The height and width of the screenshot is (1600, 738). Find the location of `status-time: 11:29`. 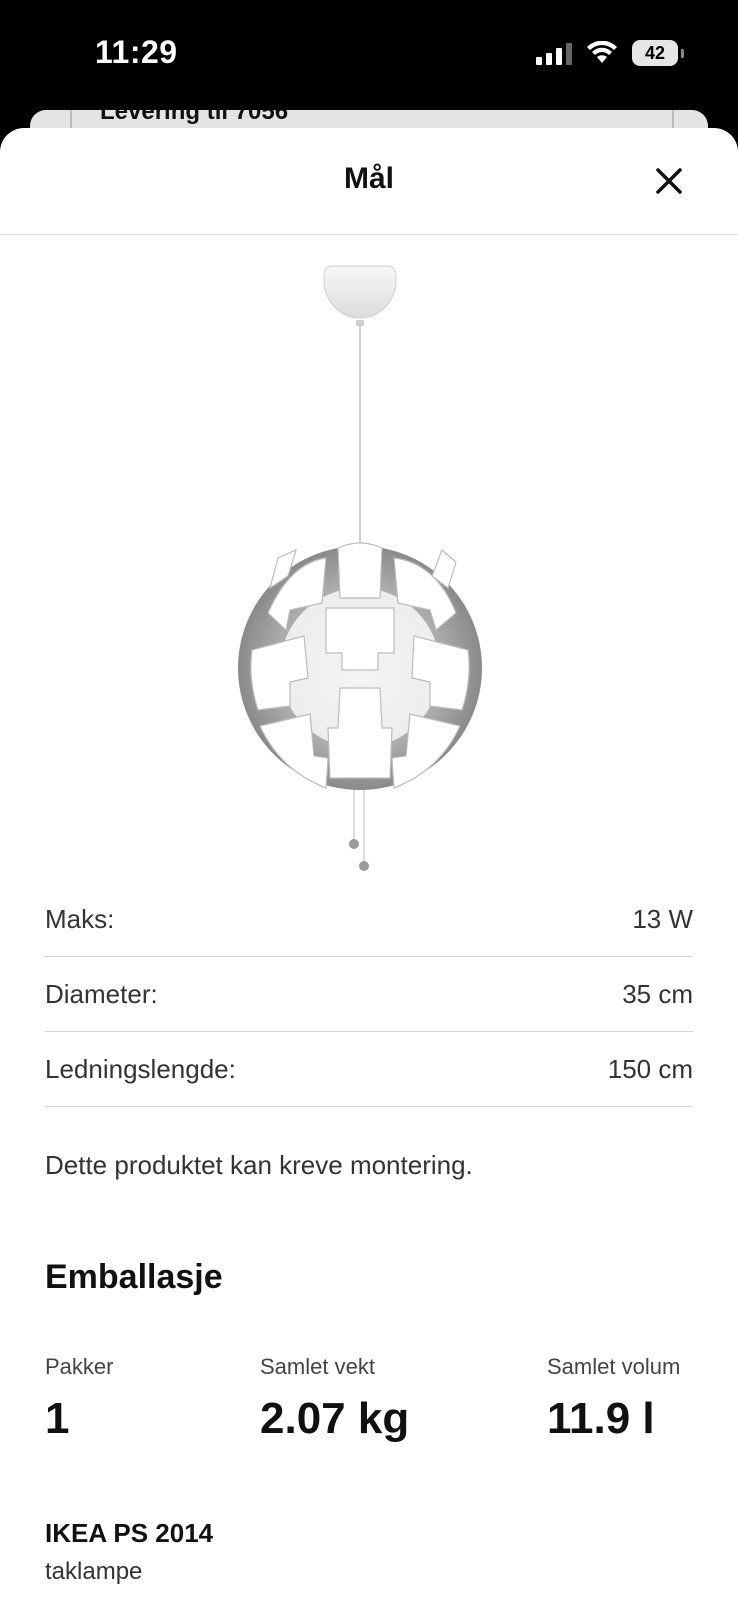

status-time: 11:29 is located at coordinates (136, 52).